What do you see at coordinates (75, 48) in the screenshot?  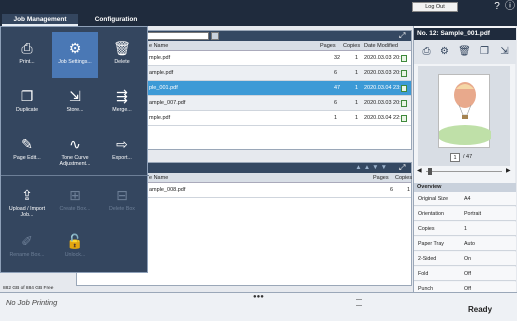 I see `job-settings-icon: ⚙` at bounding box center [75, 48].